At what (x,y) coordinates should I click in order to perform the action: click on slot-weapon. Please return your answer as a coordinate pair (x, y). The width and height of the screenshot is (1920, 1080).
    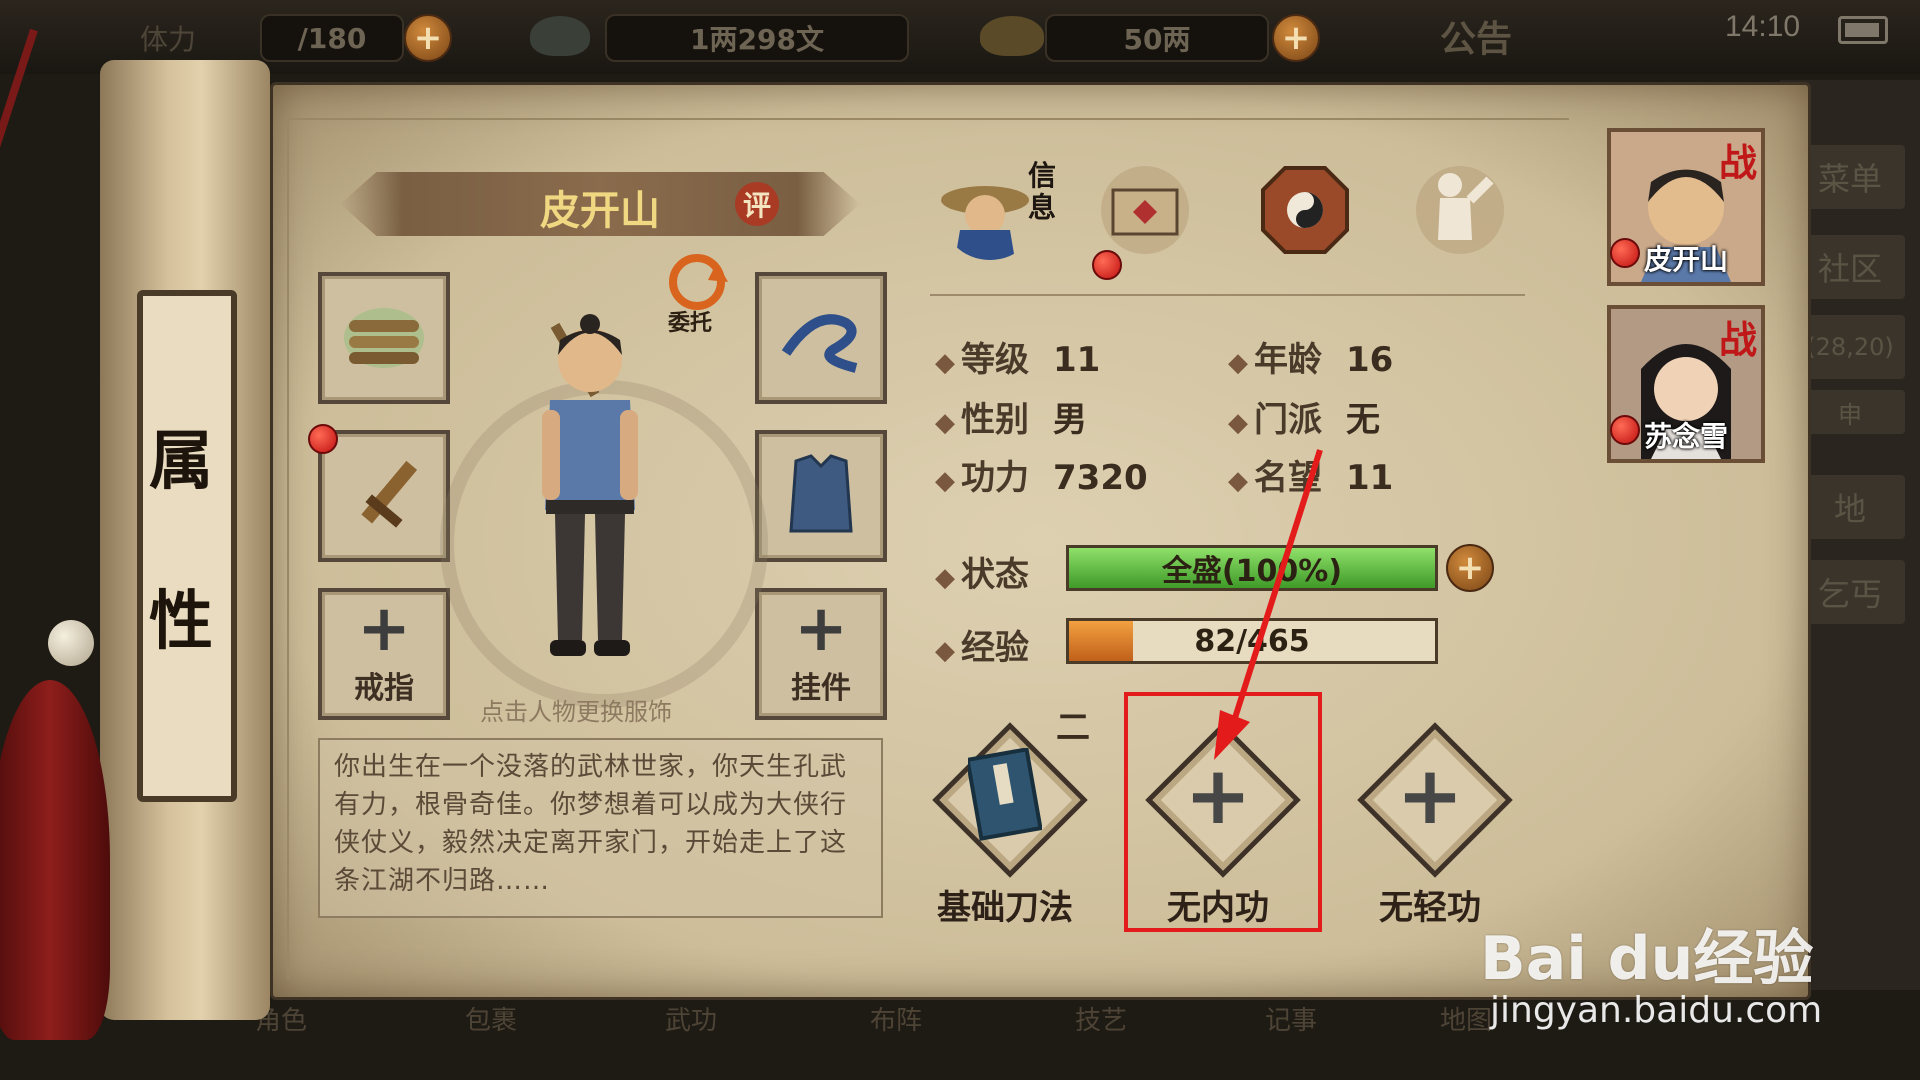
    Looking at the image, I should click on (384, 496).